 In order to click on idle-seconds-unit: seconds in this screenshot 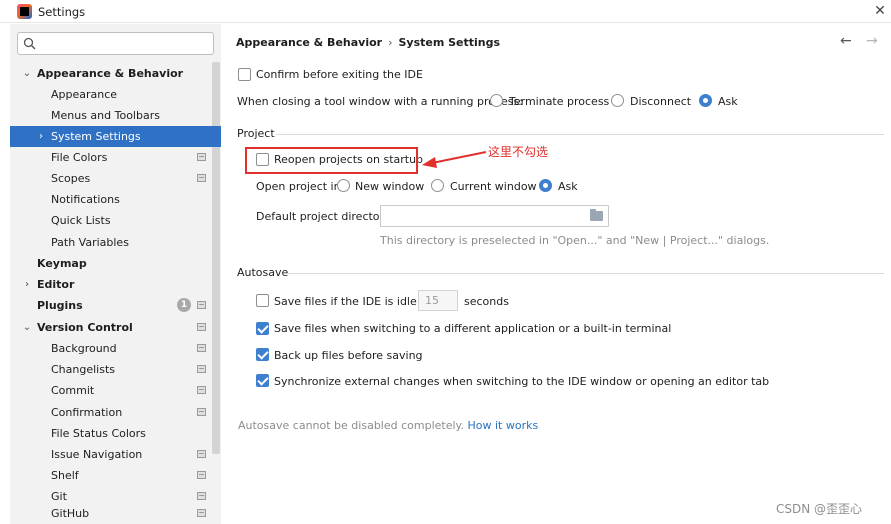, I will do `click(486, 301)`.